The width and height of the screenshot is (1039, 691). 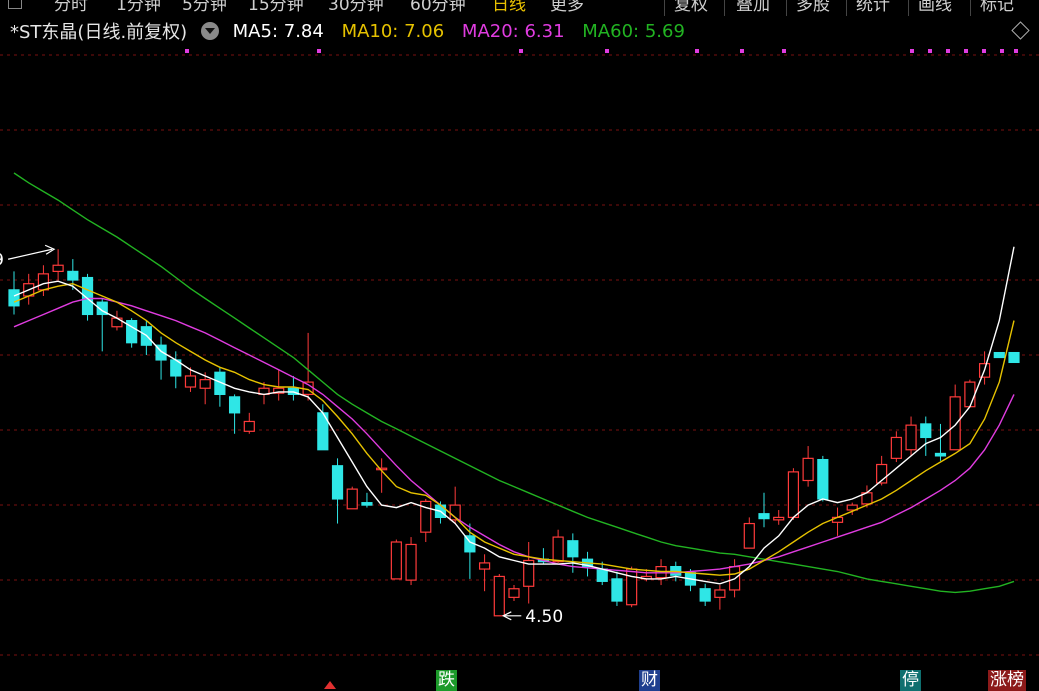 I want to click on event-up-icon, so click(x=330, y=685).